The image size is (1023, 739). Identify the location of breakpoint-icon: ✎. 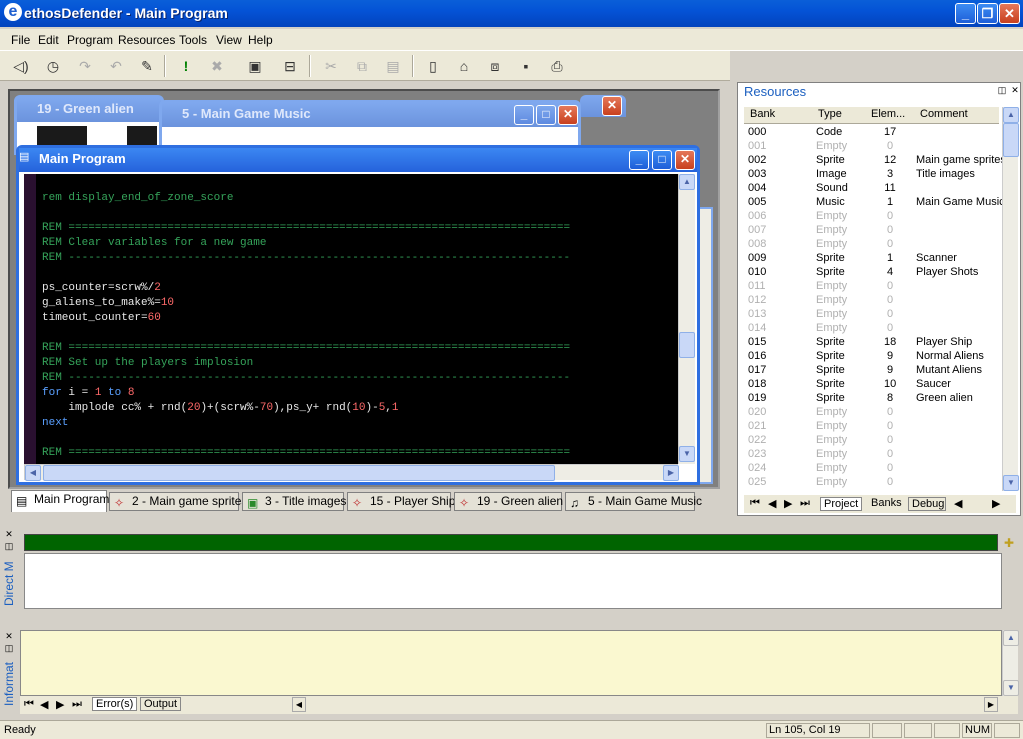
(147, 66).